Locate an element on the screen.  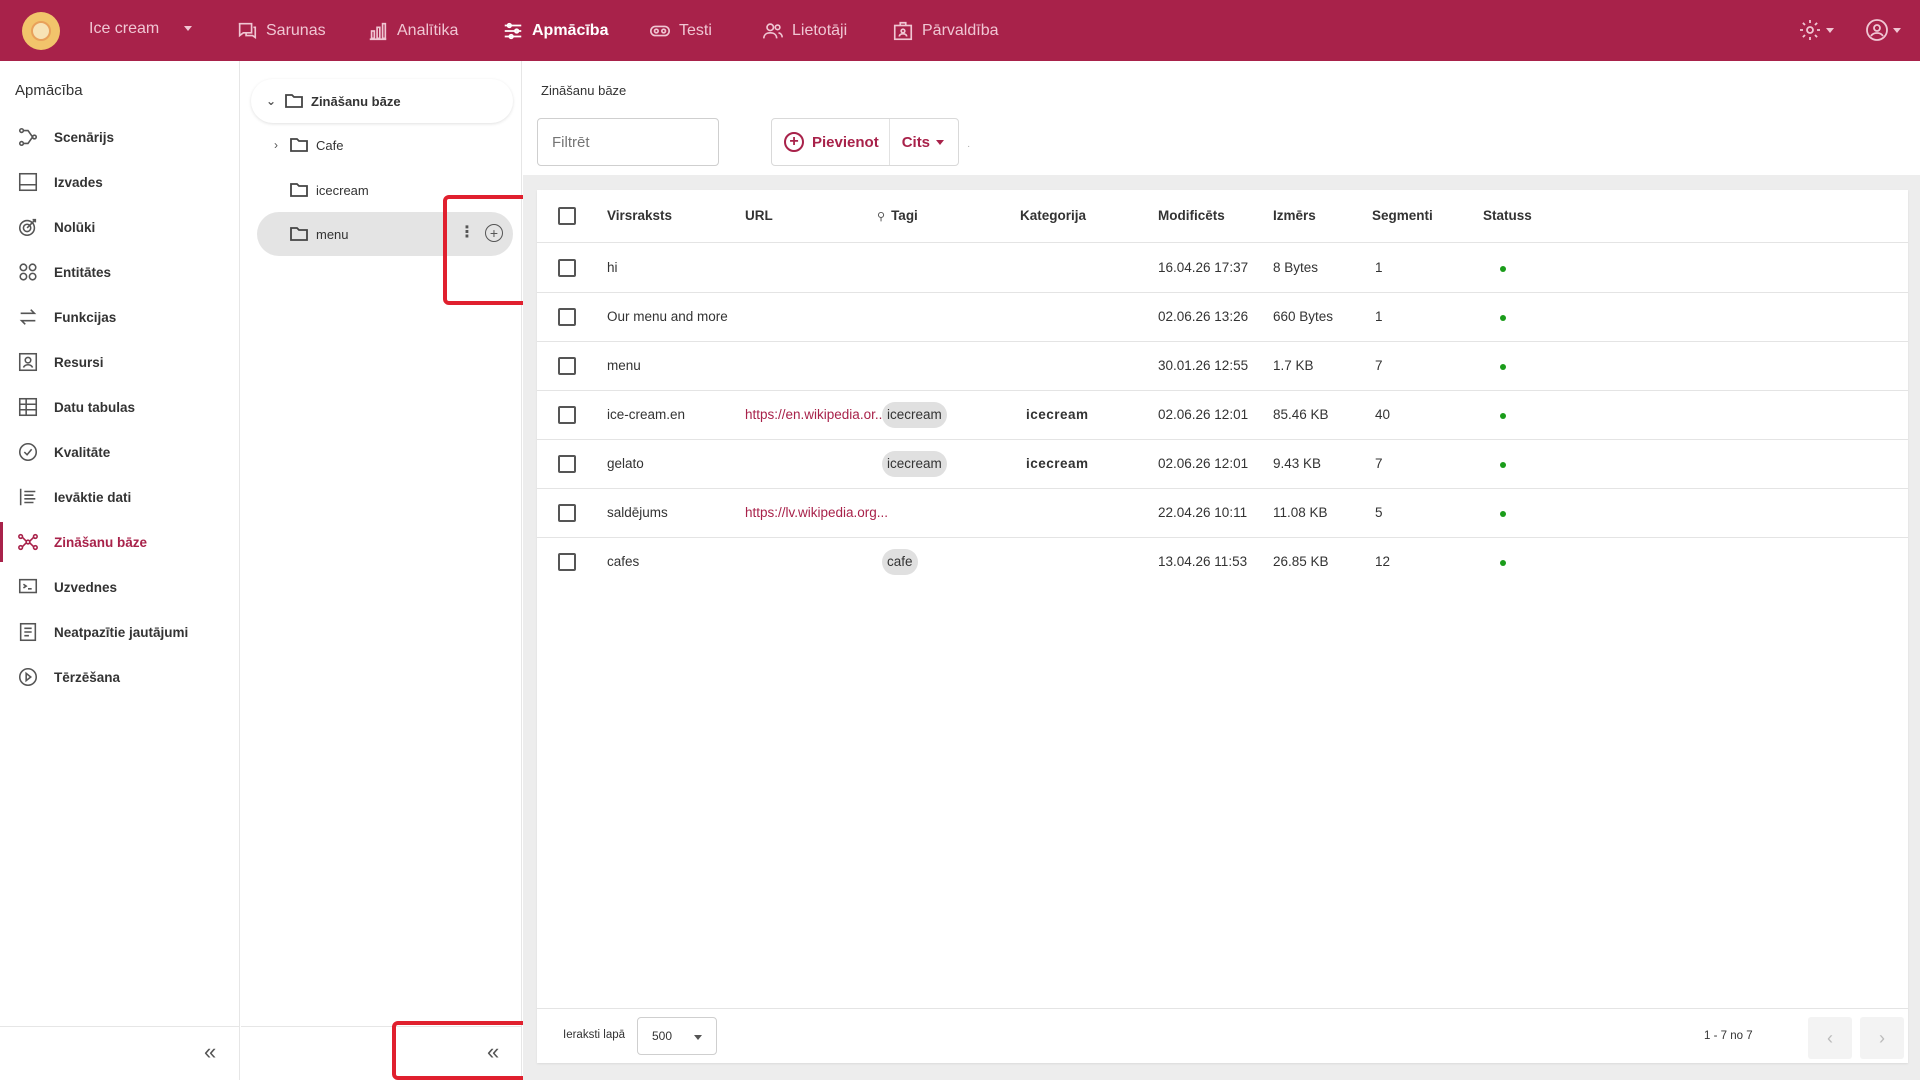
sidebar-item-entitates: Entitātes is located at coordinates (119, 272).